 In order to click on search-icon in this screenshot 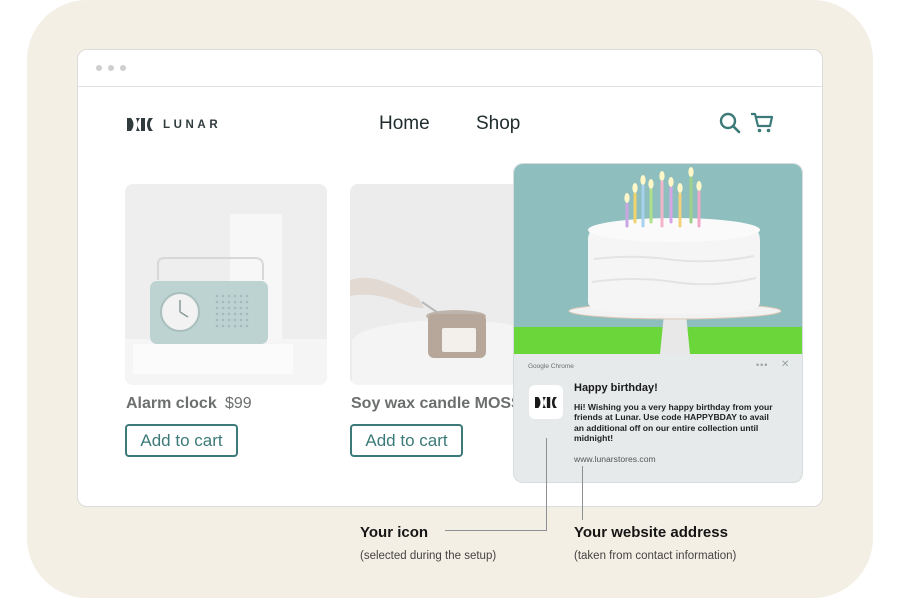, I will do `click(730, 125)`.